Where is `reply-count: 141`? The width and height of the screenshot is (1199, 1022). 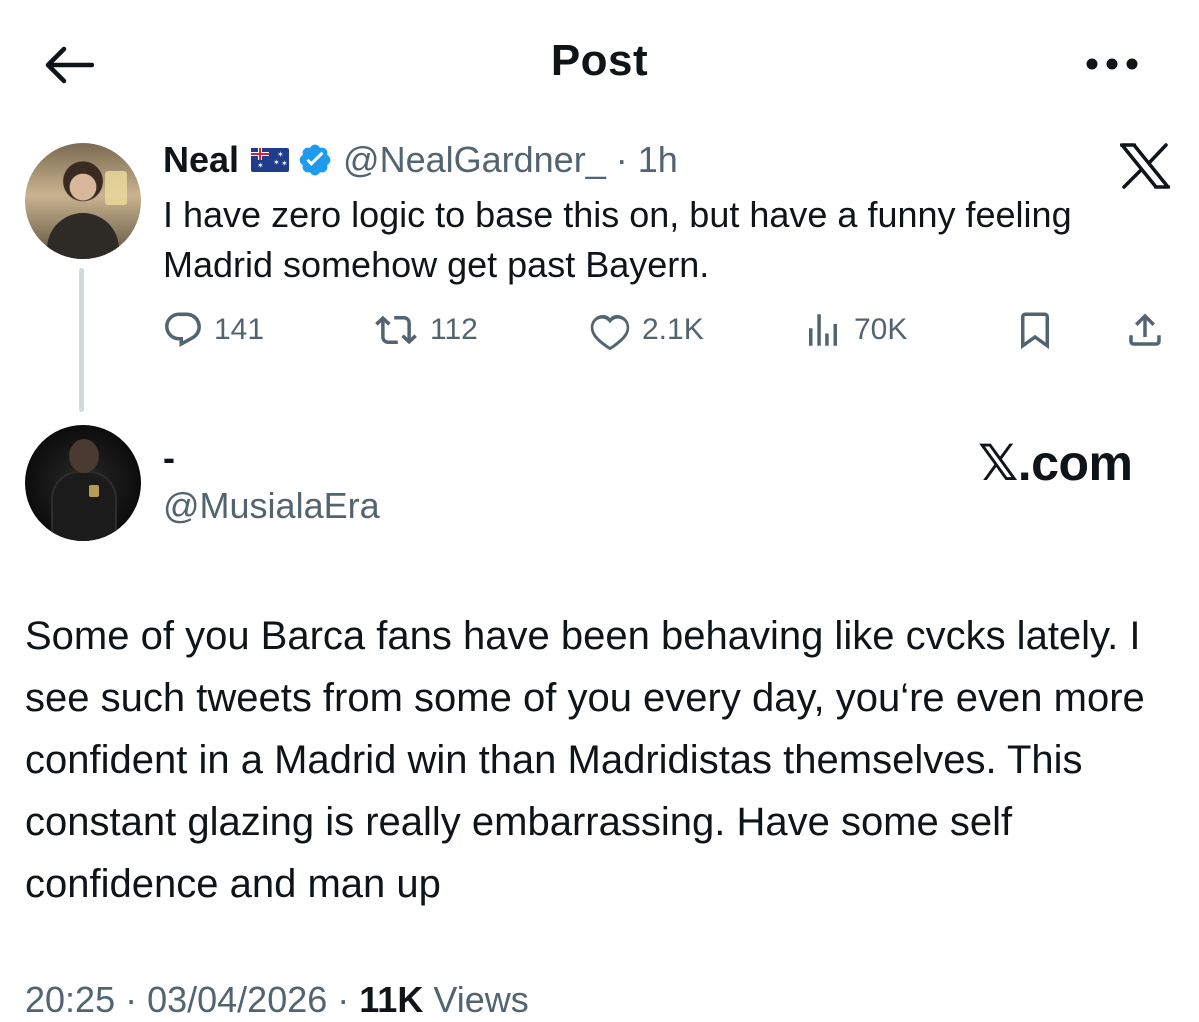 reply-count: 141 is located at coordinates (239, 329).